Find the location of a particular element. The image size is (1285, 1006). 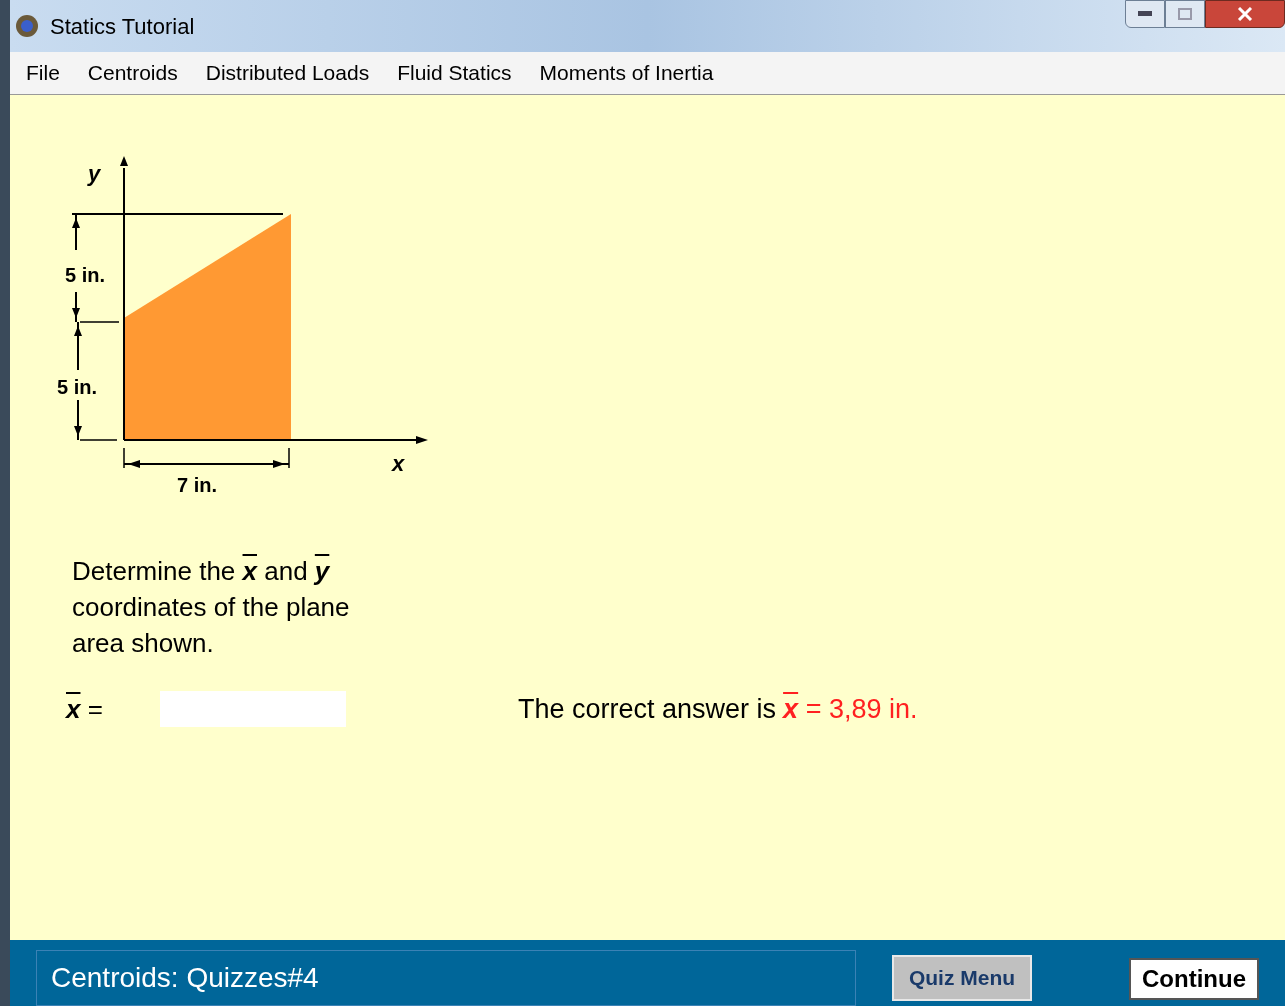

axis-label: x is located at coordinates (398, 463).